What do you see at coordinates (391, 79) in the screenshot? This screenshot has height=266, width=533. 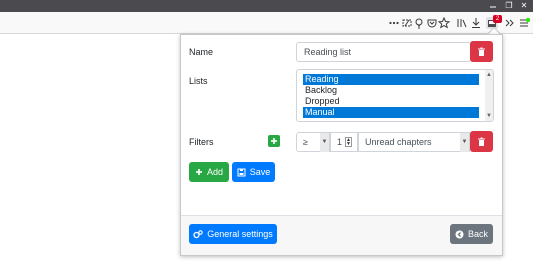 I see `list-item-reading: Reading` at bounding box center [391, 79].